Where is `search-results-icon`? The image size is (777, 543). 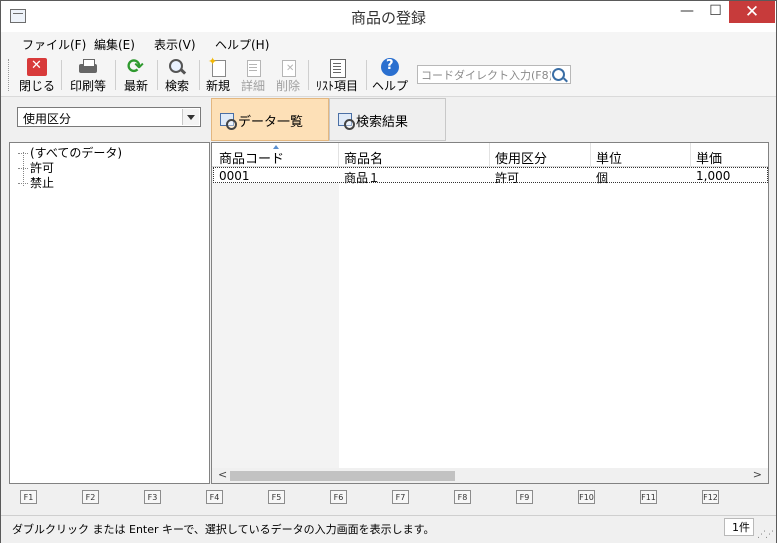 search-results-icon is located at coordinates (346, 121).